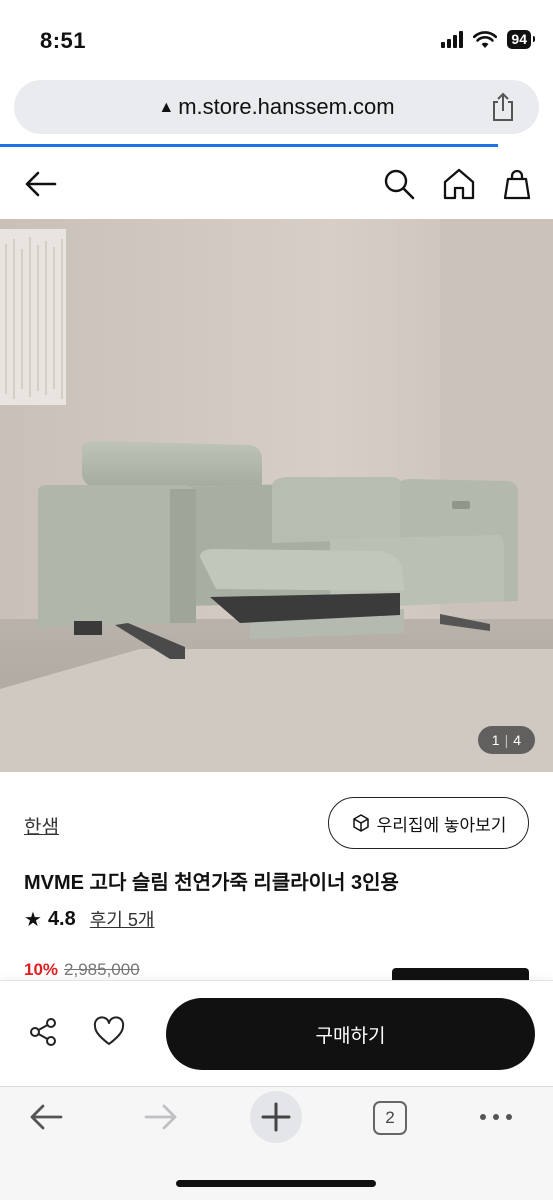 Image resolution: width=553 pixels, height=1200 pixels. I want to click on plus-icon, so click(276, 1117).